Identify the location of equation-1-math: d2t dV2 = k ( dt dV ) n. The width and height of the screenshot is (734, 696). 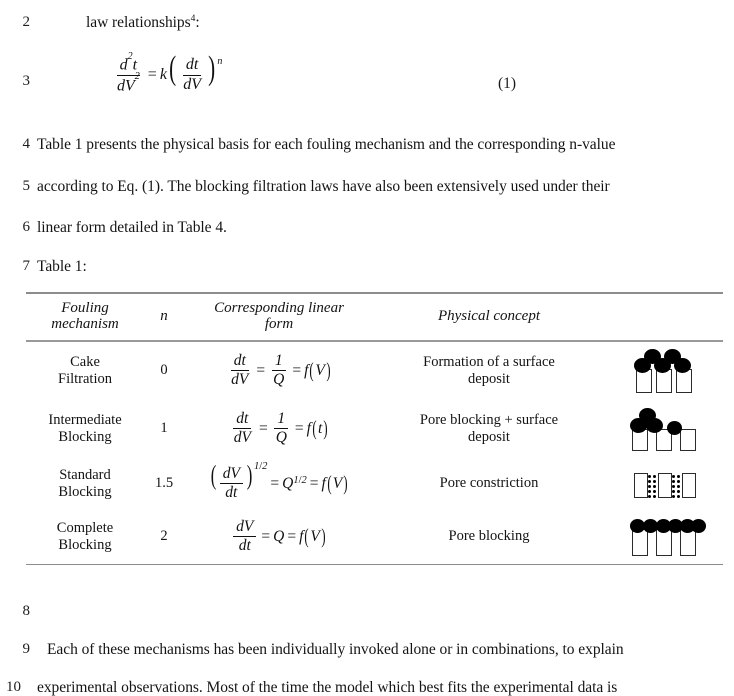
(167, 72).